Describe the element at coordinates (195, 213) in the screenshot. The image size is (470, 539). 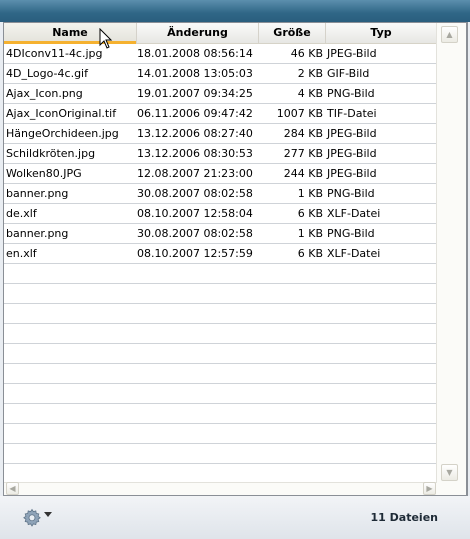
I see `modified-date-cell: 08.10.2007 12:58:04` at that location.